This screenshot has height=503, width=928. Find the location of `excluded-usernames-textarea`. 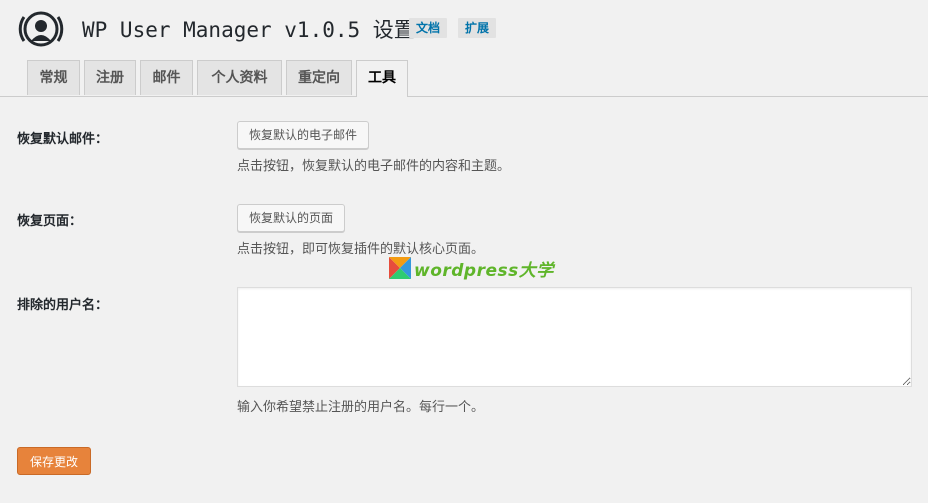

excluded-usernames-textarea is located at coordinates (574, 337).